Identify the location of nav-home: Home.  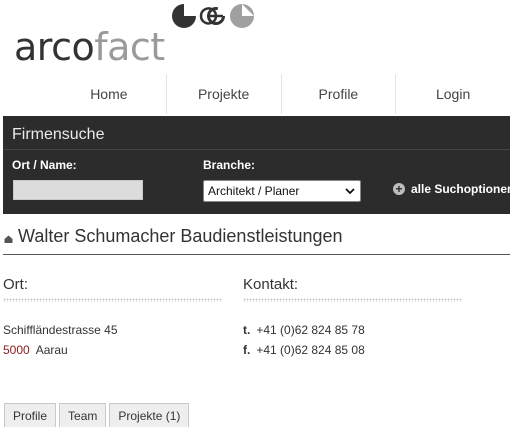
(109, 94).